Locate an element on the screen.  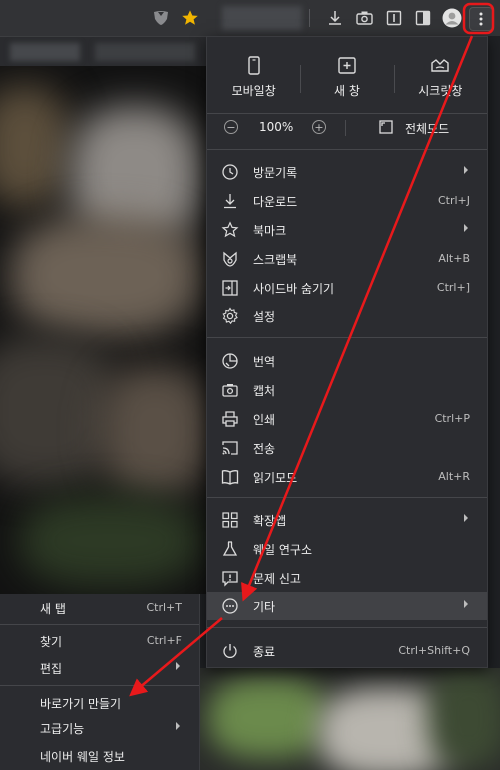
shield-icon is located at coordinates (161, 18).